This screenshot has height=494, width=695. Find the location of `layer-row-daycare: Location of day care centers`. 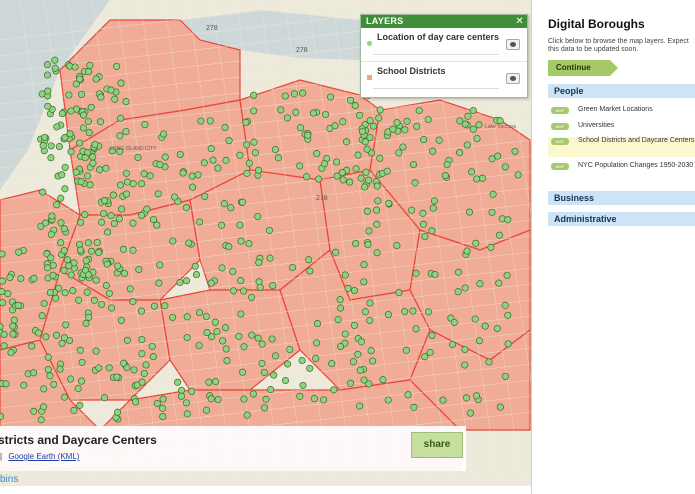

layer-row-daycare: Location of day care centers is located at coordinates (444, 45).